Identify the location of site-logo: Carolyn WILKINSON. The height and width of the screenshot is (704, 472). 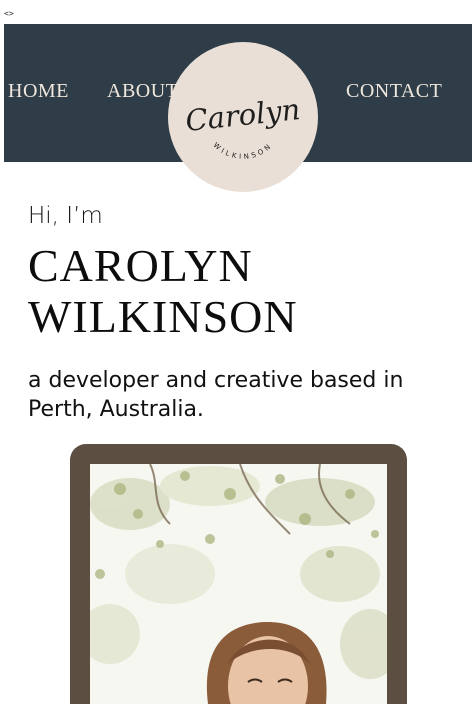
(243, 117).